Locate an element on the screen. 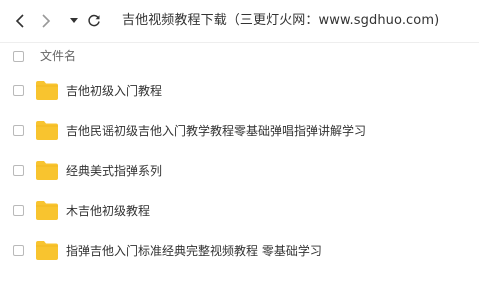 This screenshot has width=479, height=297. file-row: 吉他民谣初级吉他入门教学教程零基础弹唱指弹讲解学习 is located at coordinates (239, 131).